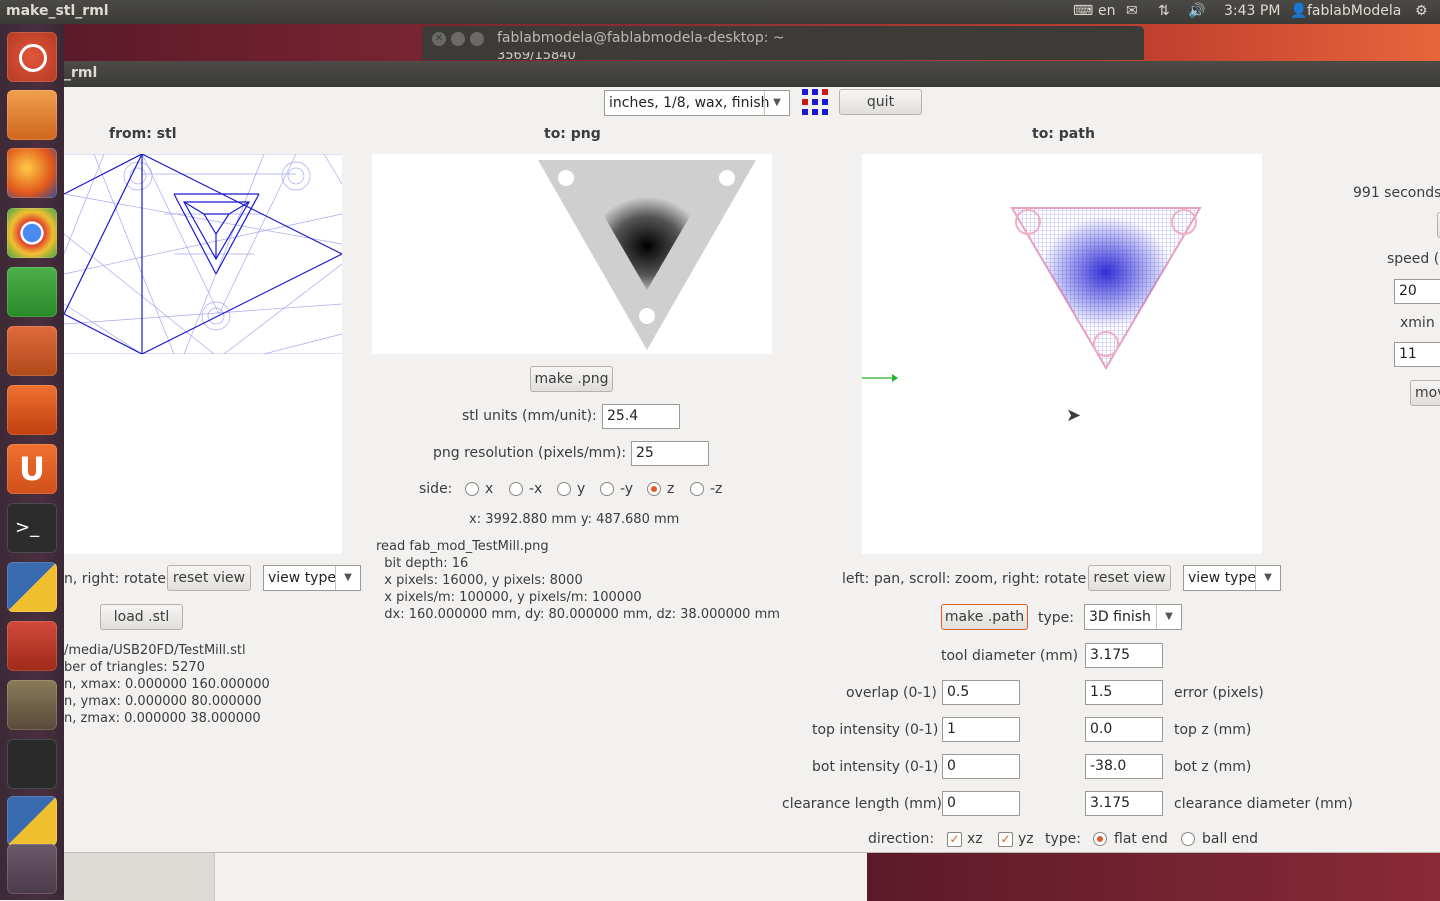  What do you see at coordinates (984, 617) in the screenshot?
I see `make-path-button: make .path` at bounding box center [984, 617].